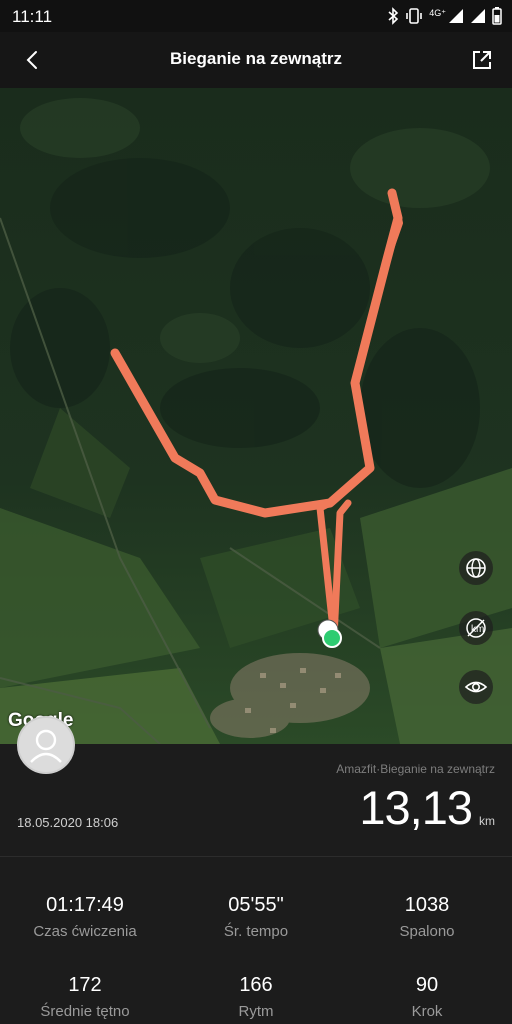  What do you see at coordinates (256, 931) in the screenshot?
I see `stat-label: Śr. tempo` at bounding box center [256, 931].